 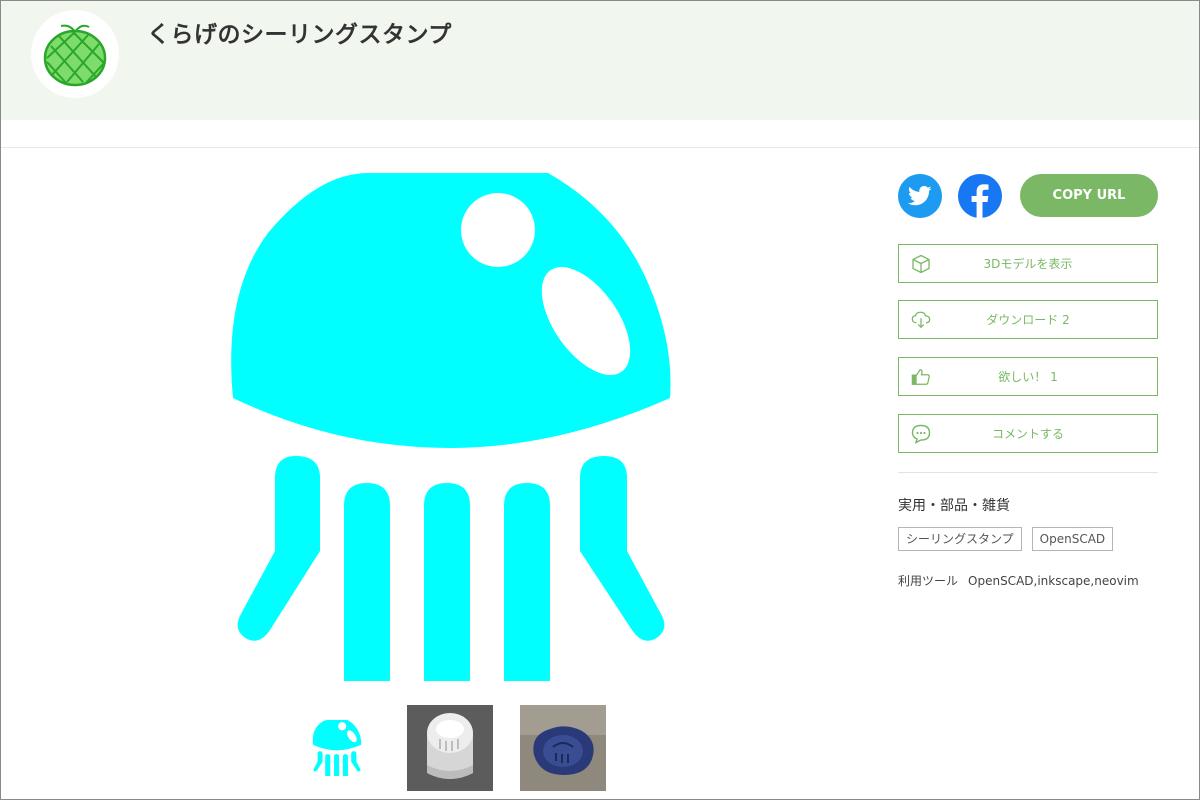 I want to click on header-divider, so click(x=600, y=147).